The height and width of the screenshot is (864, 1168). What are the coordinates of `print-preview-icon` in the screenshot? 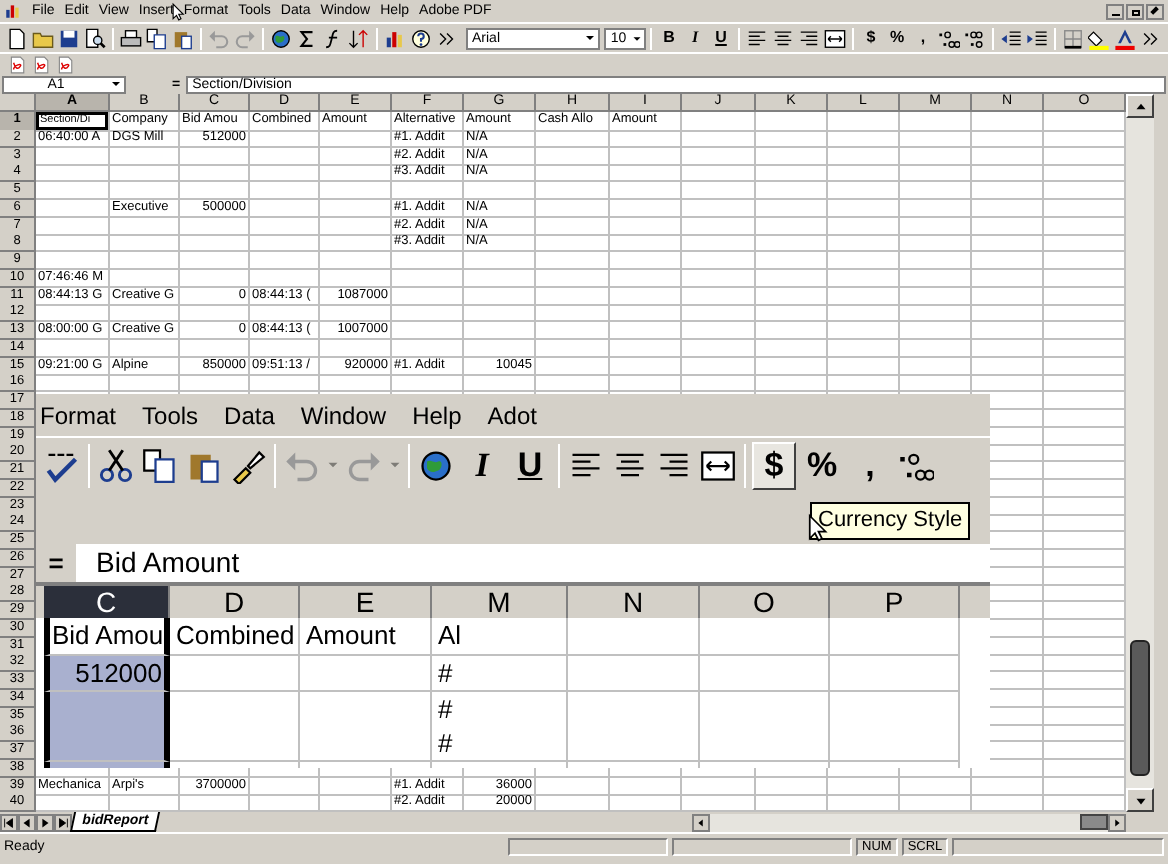 It's located at (95, 38).